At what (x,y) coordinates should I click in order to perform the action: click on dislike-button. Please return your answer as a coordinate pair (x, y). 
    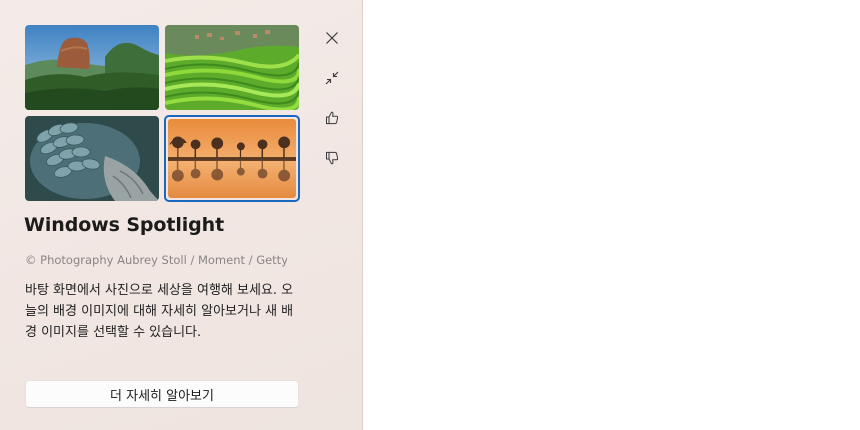
    Looking at the image, I should click on (332, 158).